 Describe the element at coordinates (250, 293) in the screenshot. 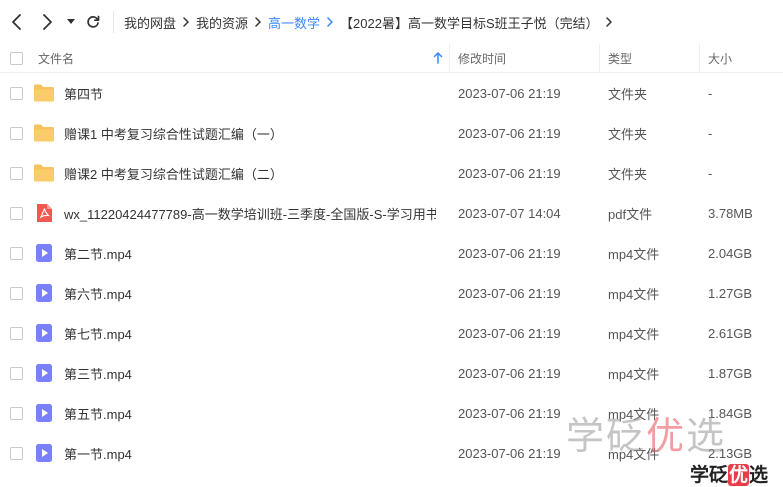

I see `file-name: 第六节.mp4` at that location.